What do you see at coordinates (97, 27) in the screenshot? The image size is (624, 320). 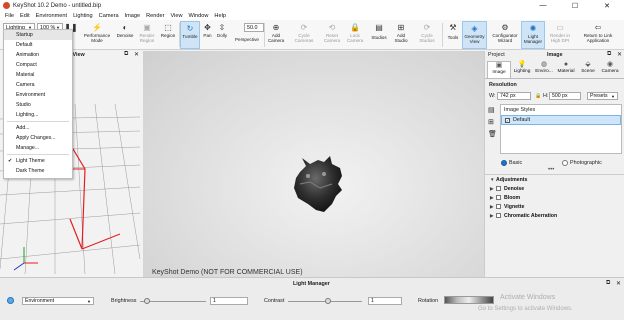 I see `performance-icon: ⚡` at bounding box center [97, 27].